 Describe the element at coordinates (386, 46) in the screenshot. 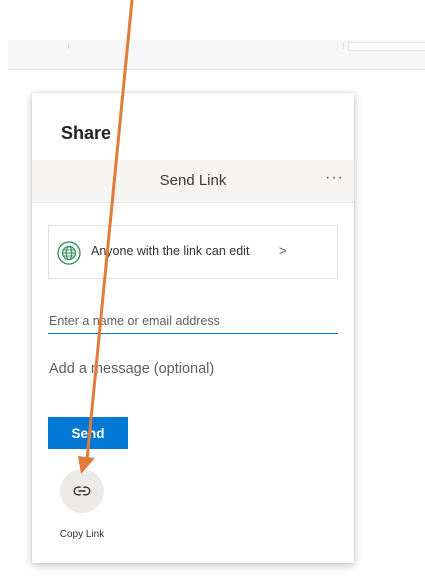

I see `toolbar-field` at that location.